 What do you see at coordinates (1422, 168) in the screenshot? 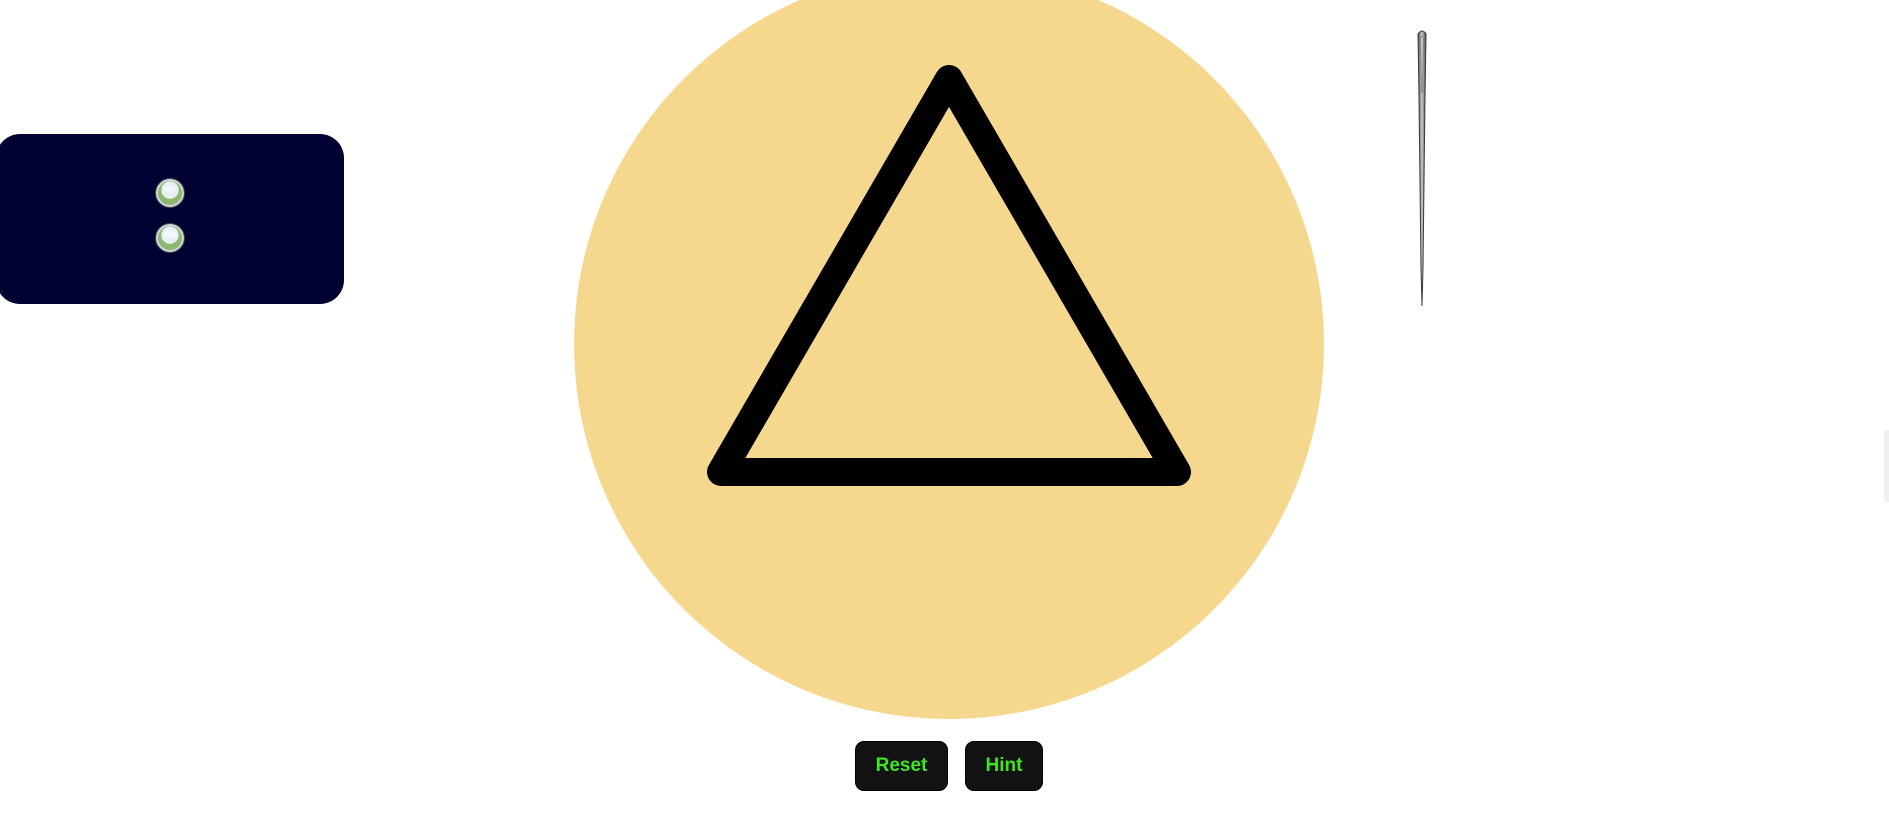
I see `needle-icon` at bounding box center [1422, 168].